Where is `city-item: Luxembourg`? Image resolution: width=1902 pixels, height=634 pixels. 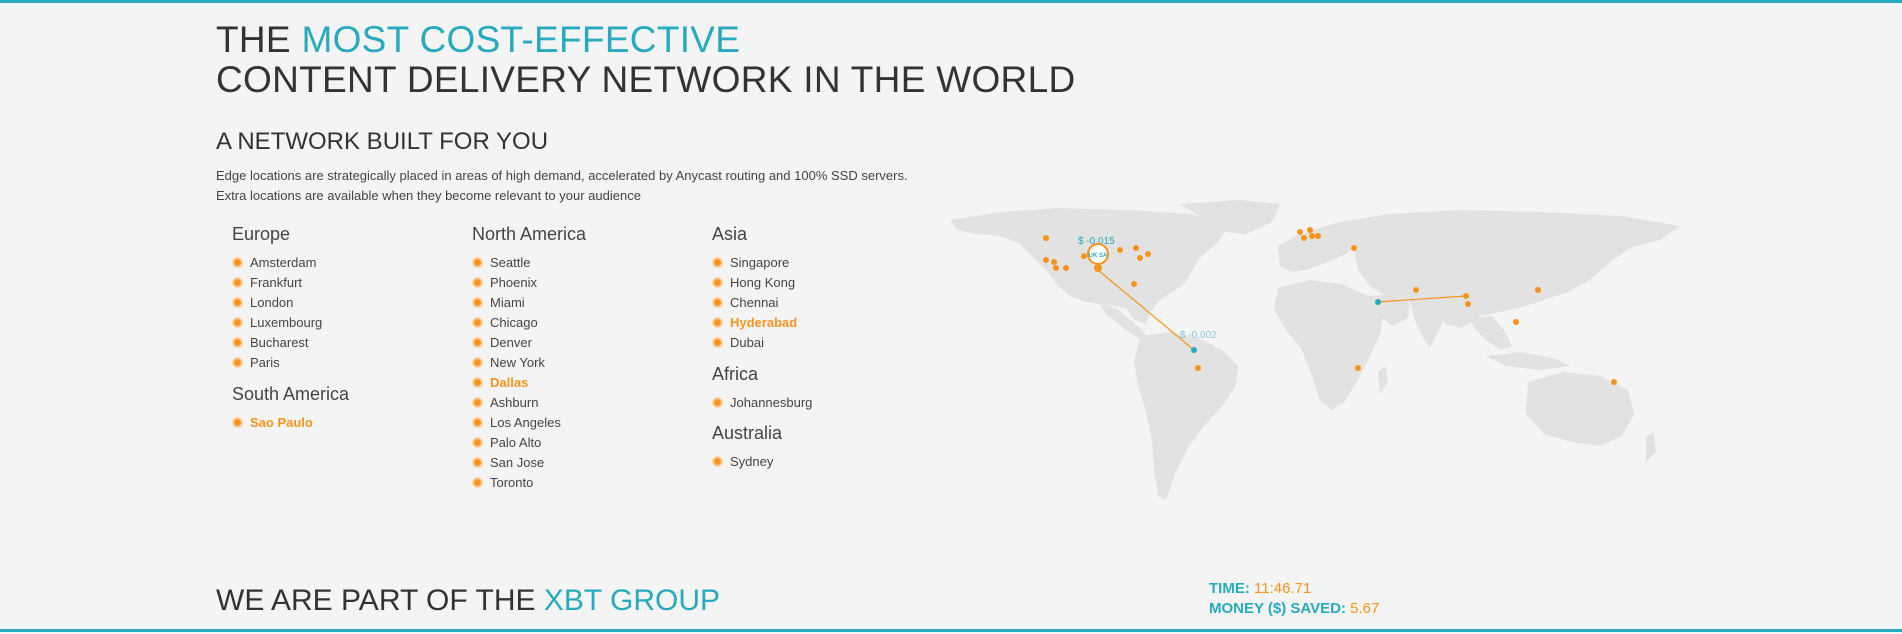 city-item: Luxembourg is located at coordinates (277, 323).